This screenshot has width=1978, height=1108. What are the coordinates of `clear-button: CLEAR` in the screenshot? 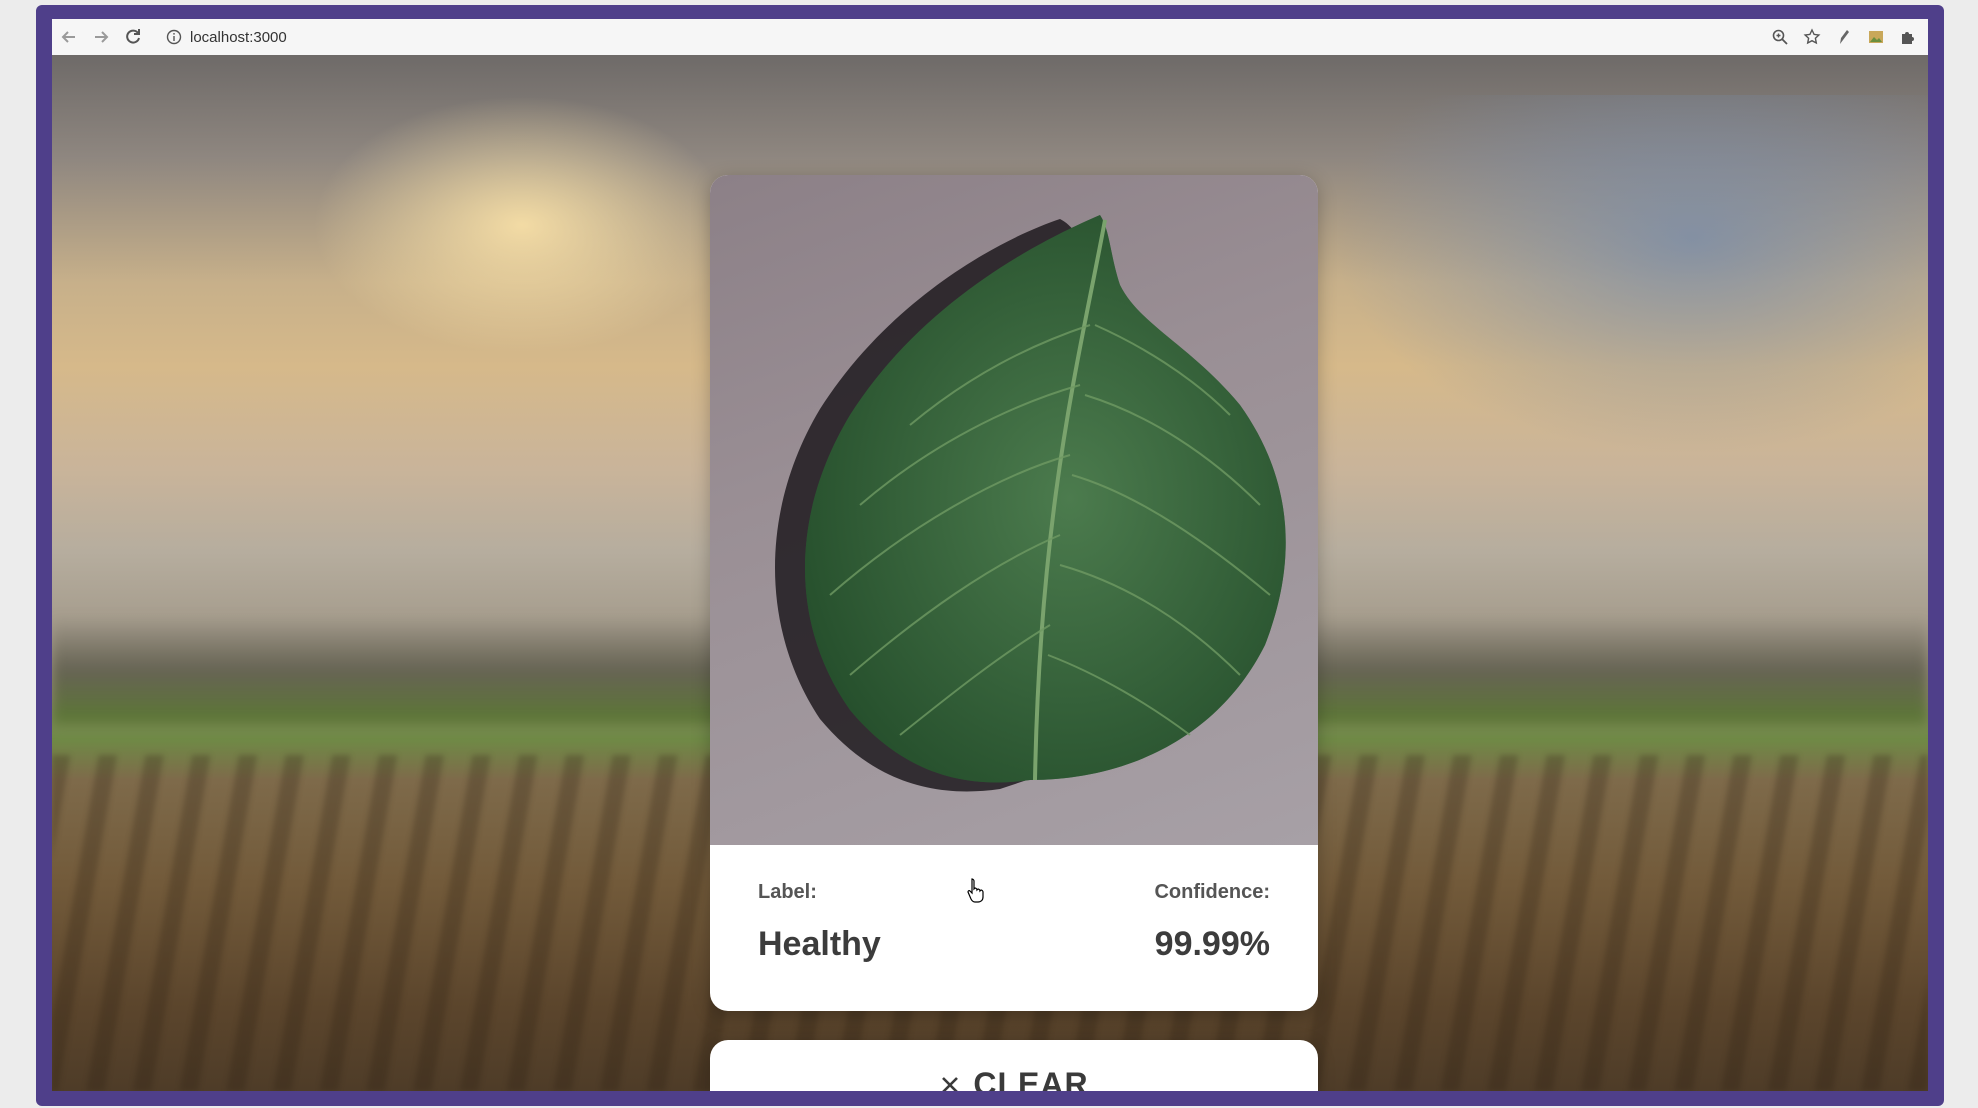 It's located at (1014, 1065).